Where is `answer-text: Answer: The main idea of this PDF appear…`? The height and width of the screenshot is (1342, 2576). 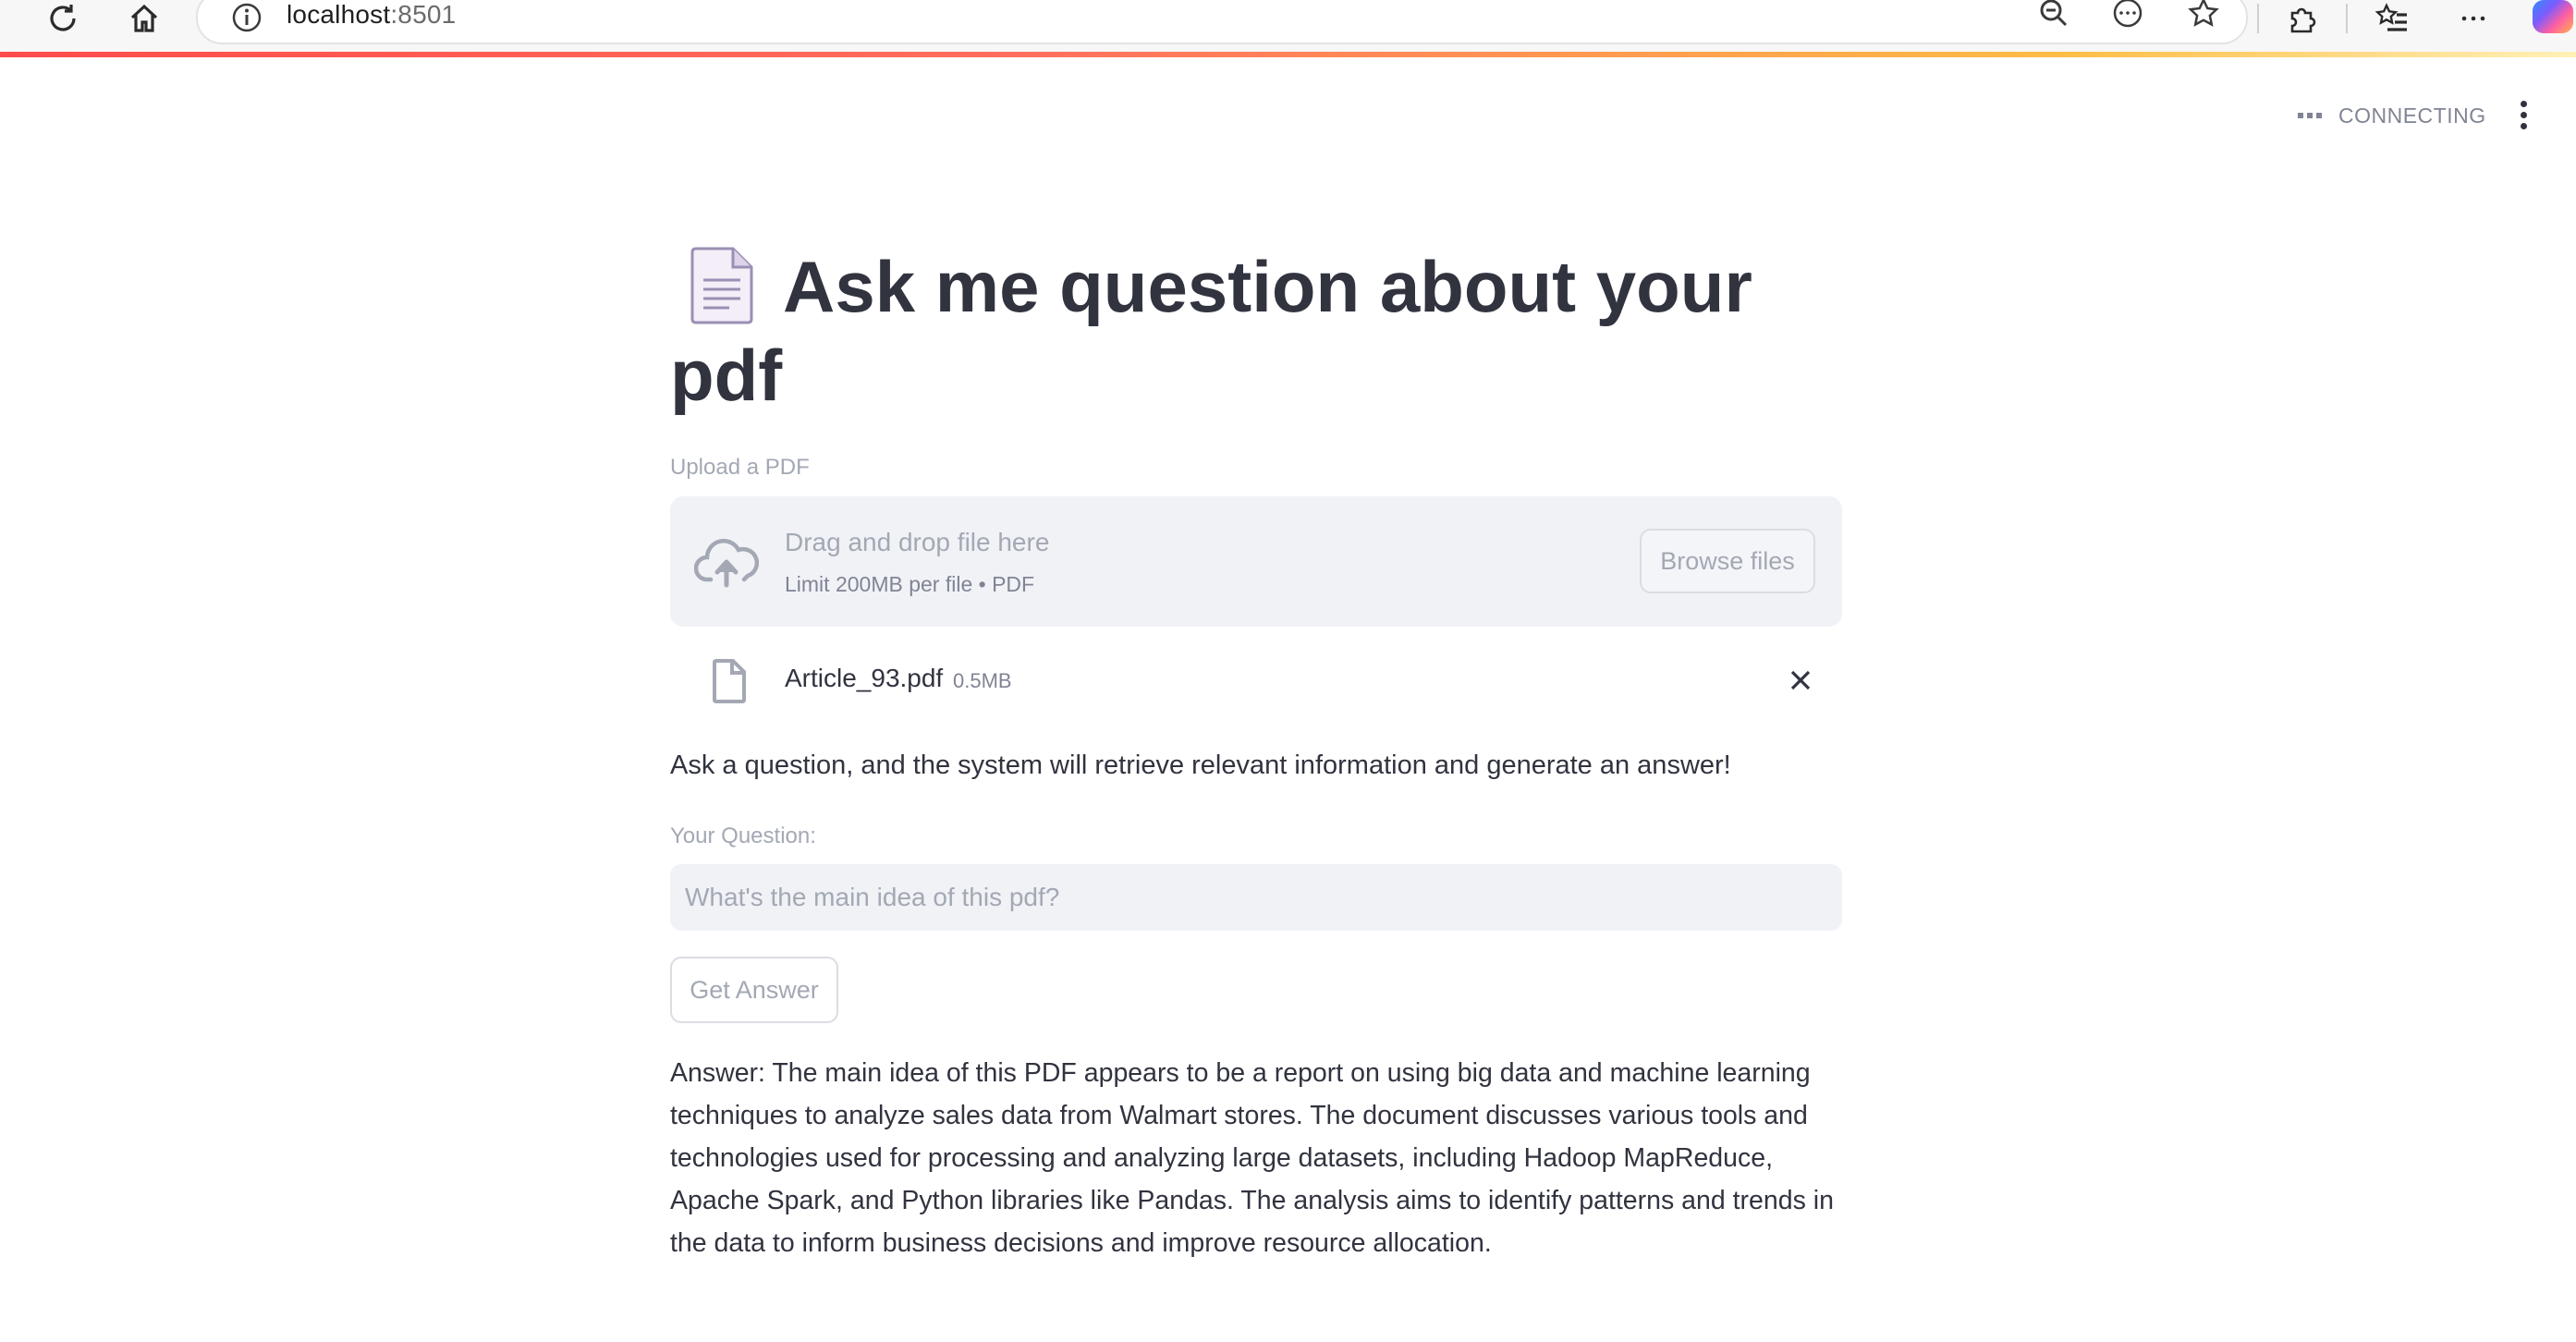 answer-text: Answer: The main idea of this PDF appear… is located at coordinates (1252, 1158).